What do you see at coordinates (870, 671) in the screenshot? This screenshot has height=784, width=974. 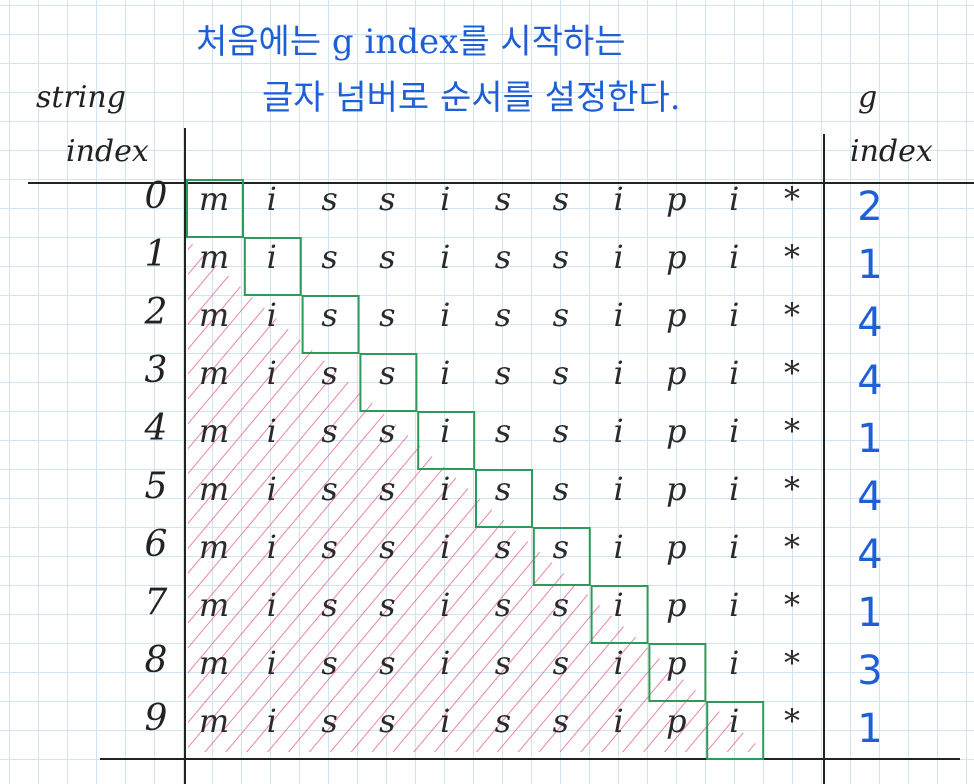 I see `g-index-value: 3` at bounding box center [870, 671].